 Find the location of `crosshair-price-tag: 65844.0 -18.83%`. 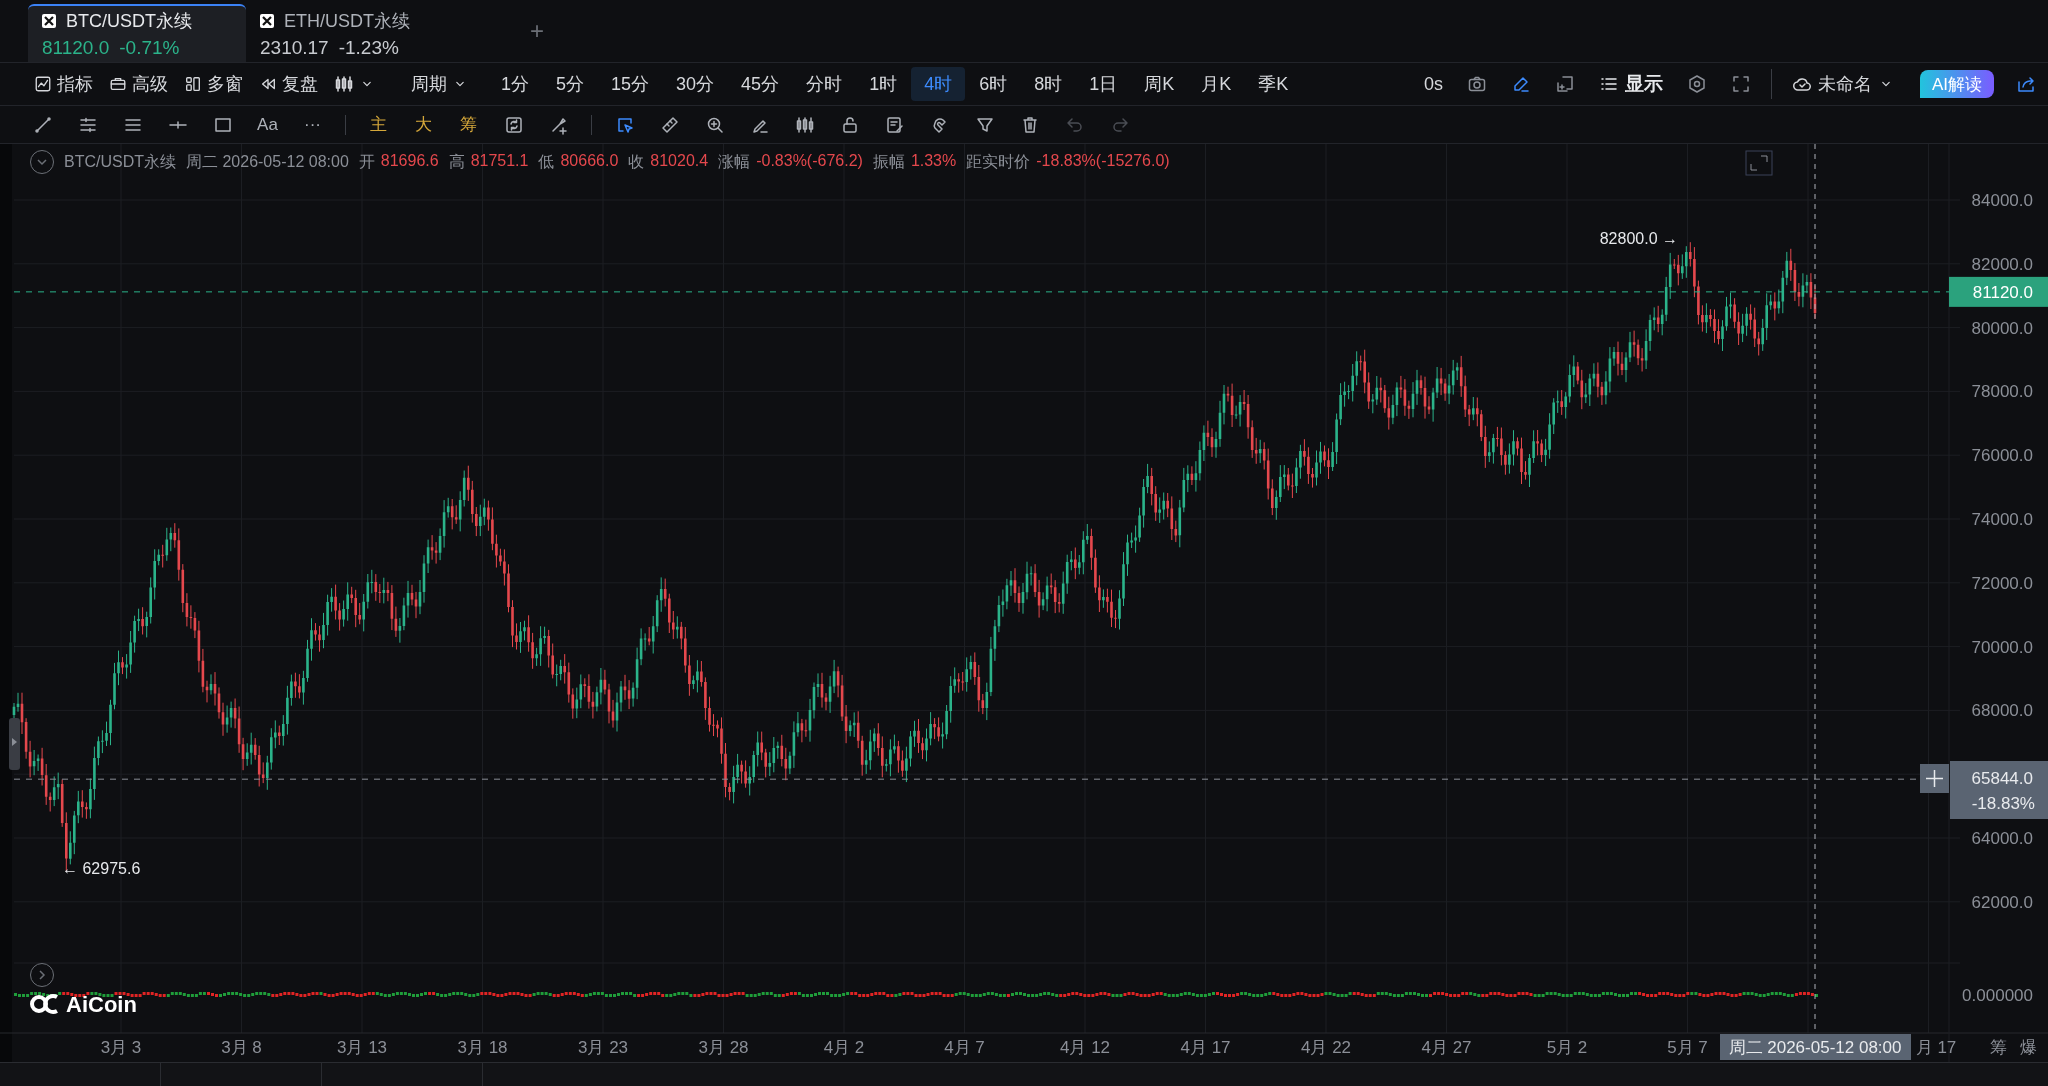

crosshair-price-tag: 65844.0 -18.83% is located at coordinates (1999, 790).